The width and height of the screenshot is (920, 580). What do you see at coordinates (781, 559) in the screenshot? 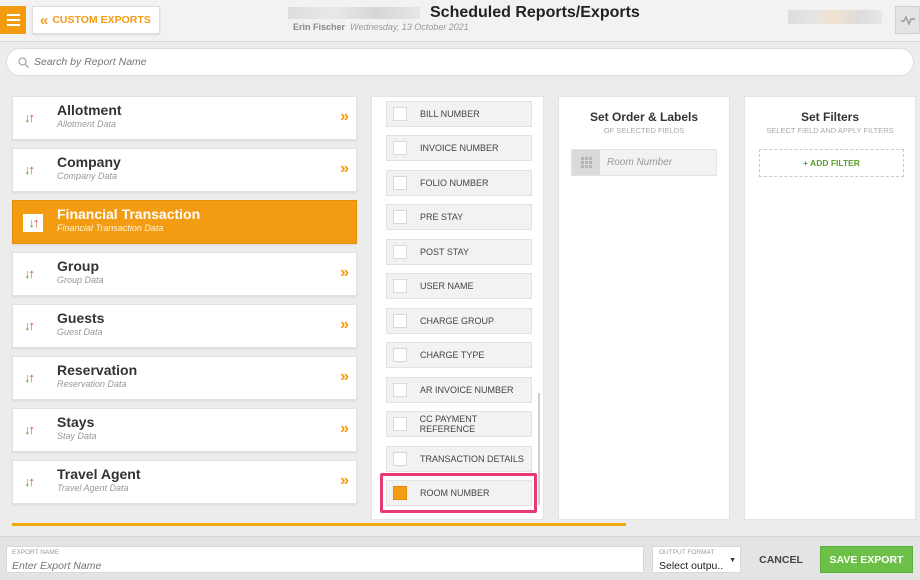
I see `cancel-button: CANCEL` at bounding box center [781, 559].